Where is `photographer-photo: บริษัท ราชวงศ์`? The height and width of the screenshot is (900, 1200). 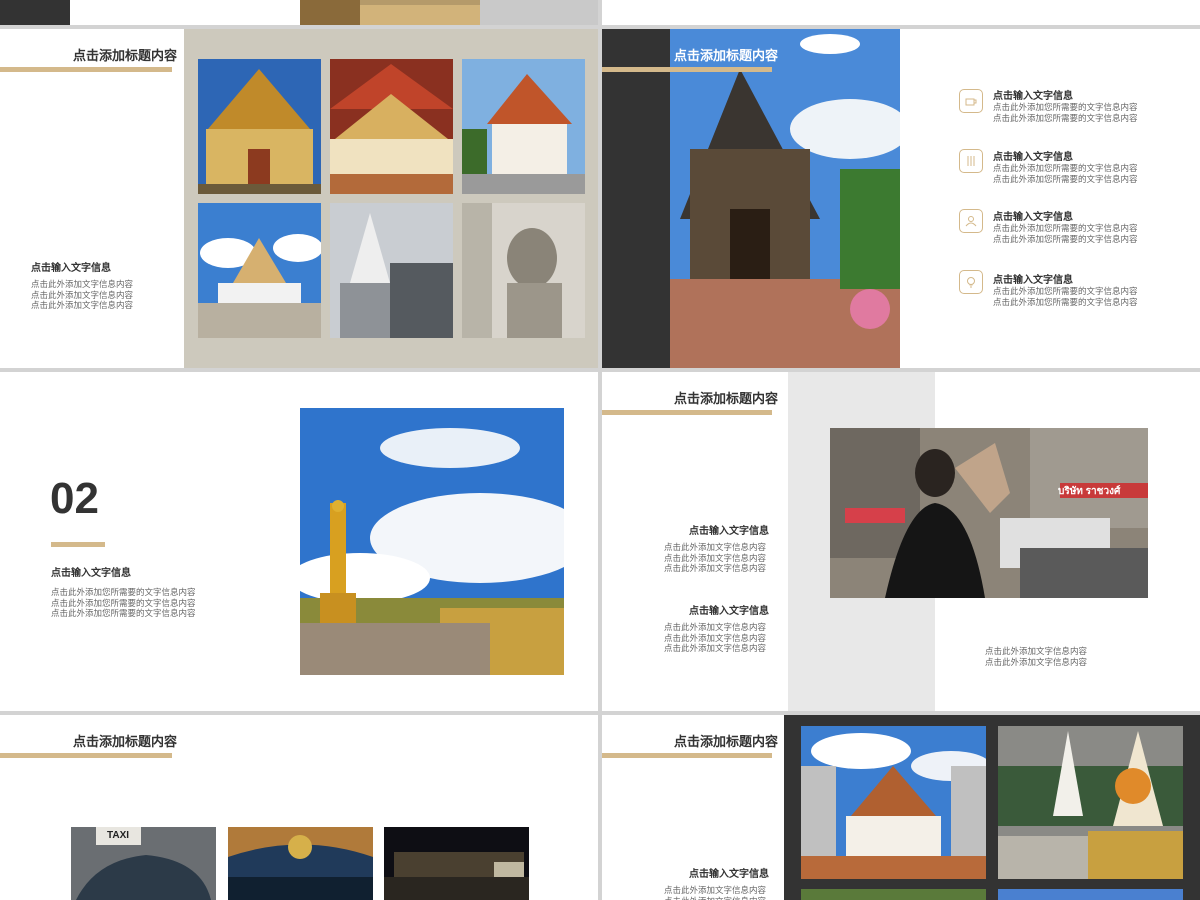
photographer-photo: บริษัท ราชวงศ์ is located at coordinates (989, 513).